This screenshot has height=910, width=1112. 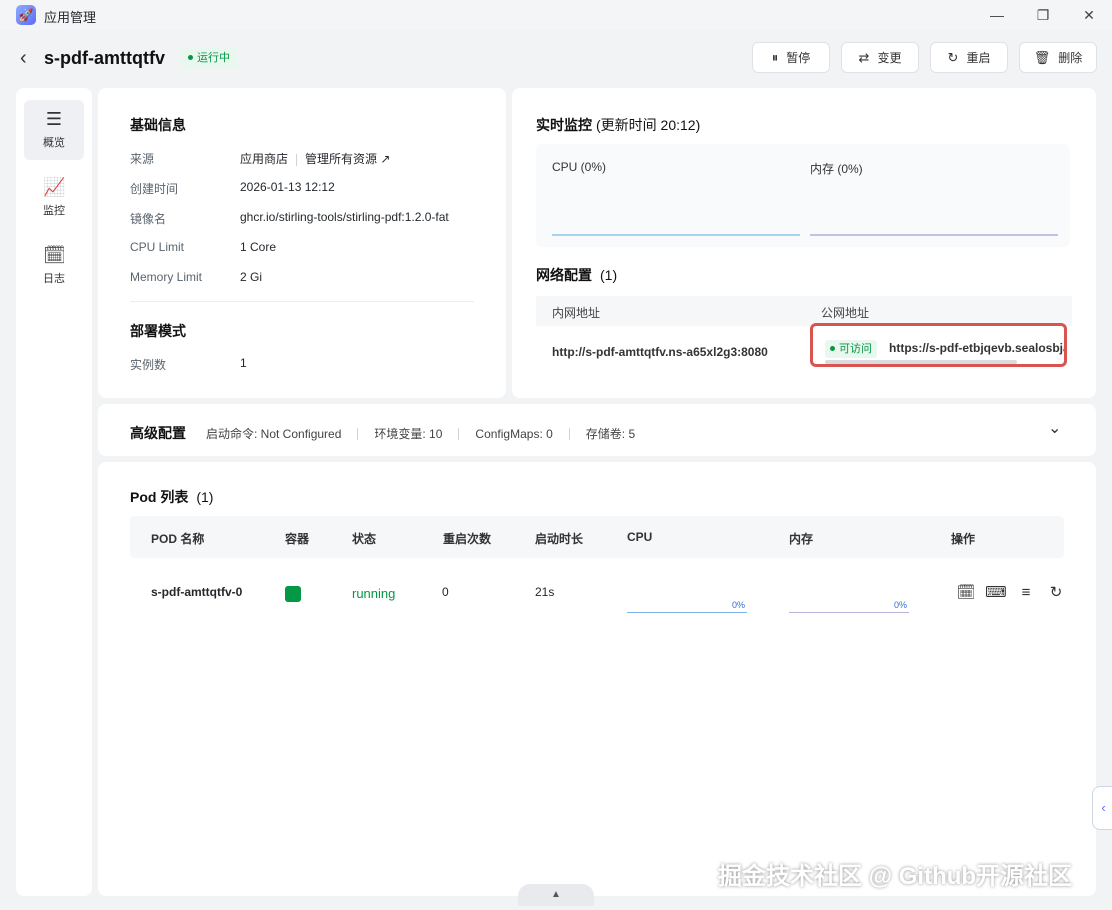 I want to click on sidebar-item-monitor: 📈 监控, so click(x=54, y=198).